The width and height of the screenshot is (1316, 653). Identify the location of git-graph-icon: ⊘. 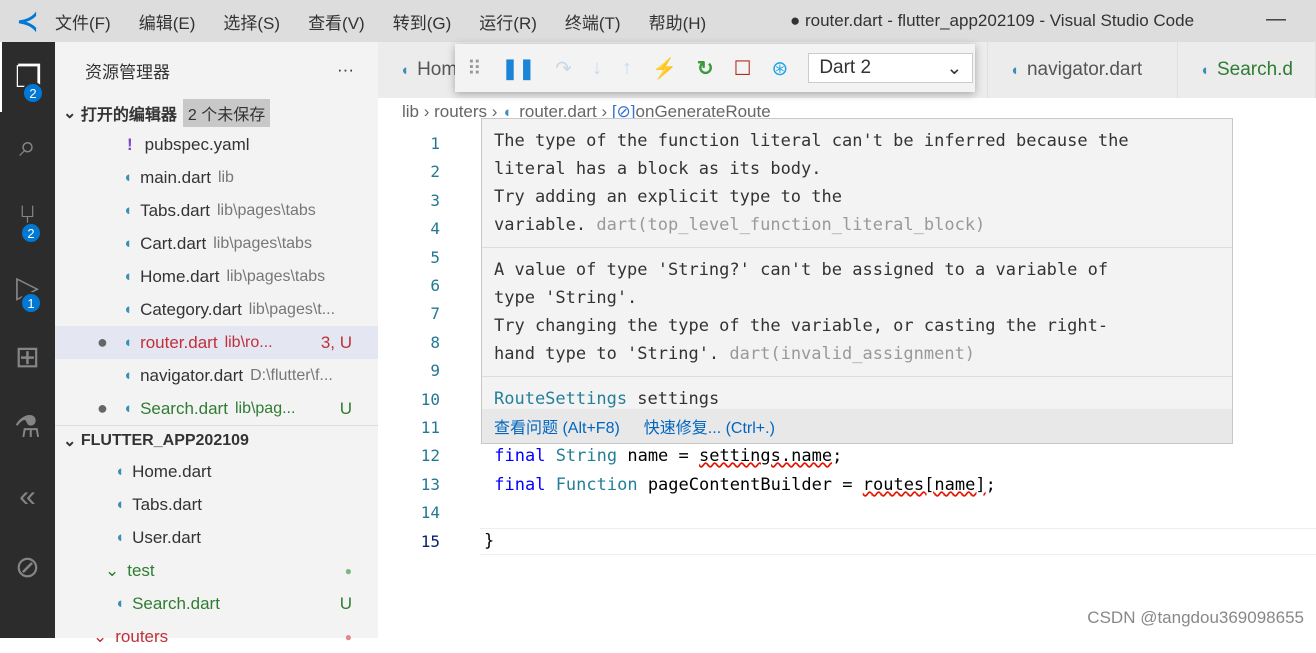
(27, 567).